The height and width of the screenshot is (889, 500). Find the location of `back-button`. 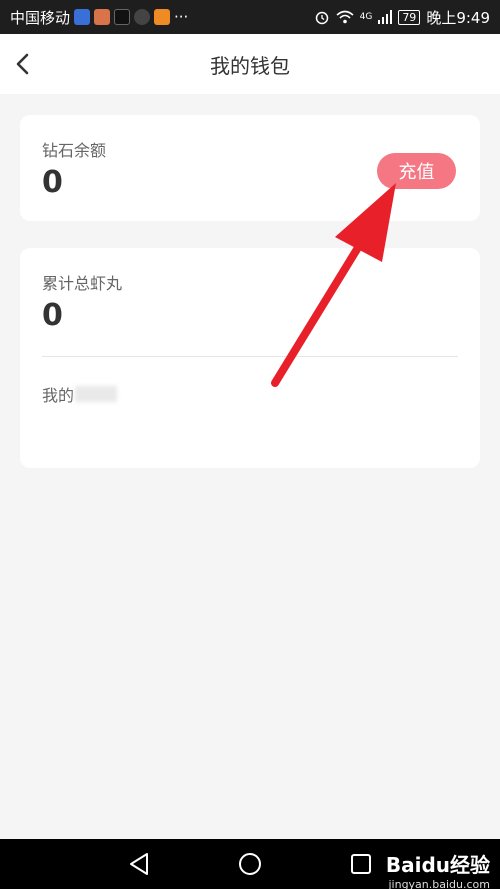

back-button is located at coordinates (22, 64).